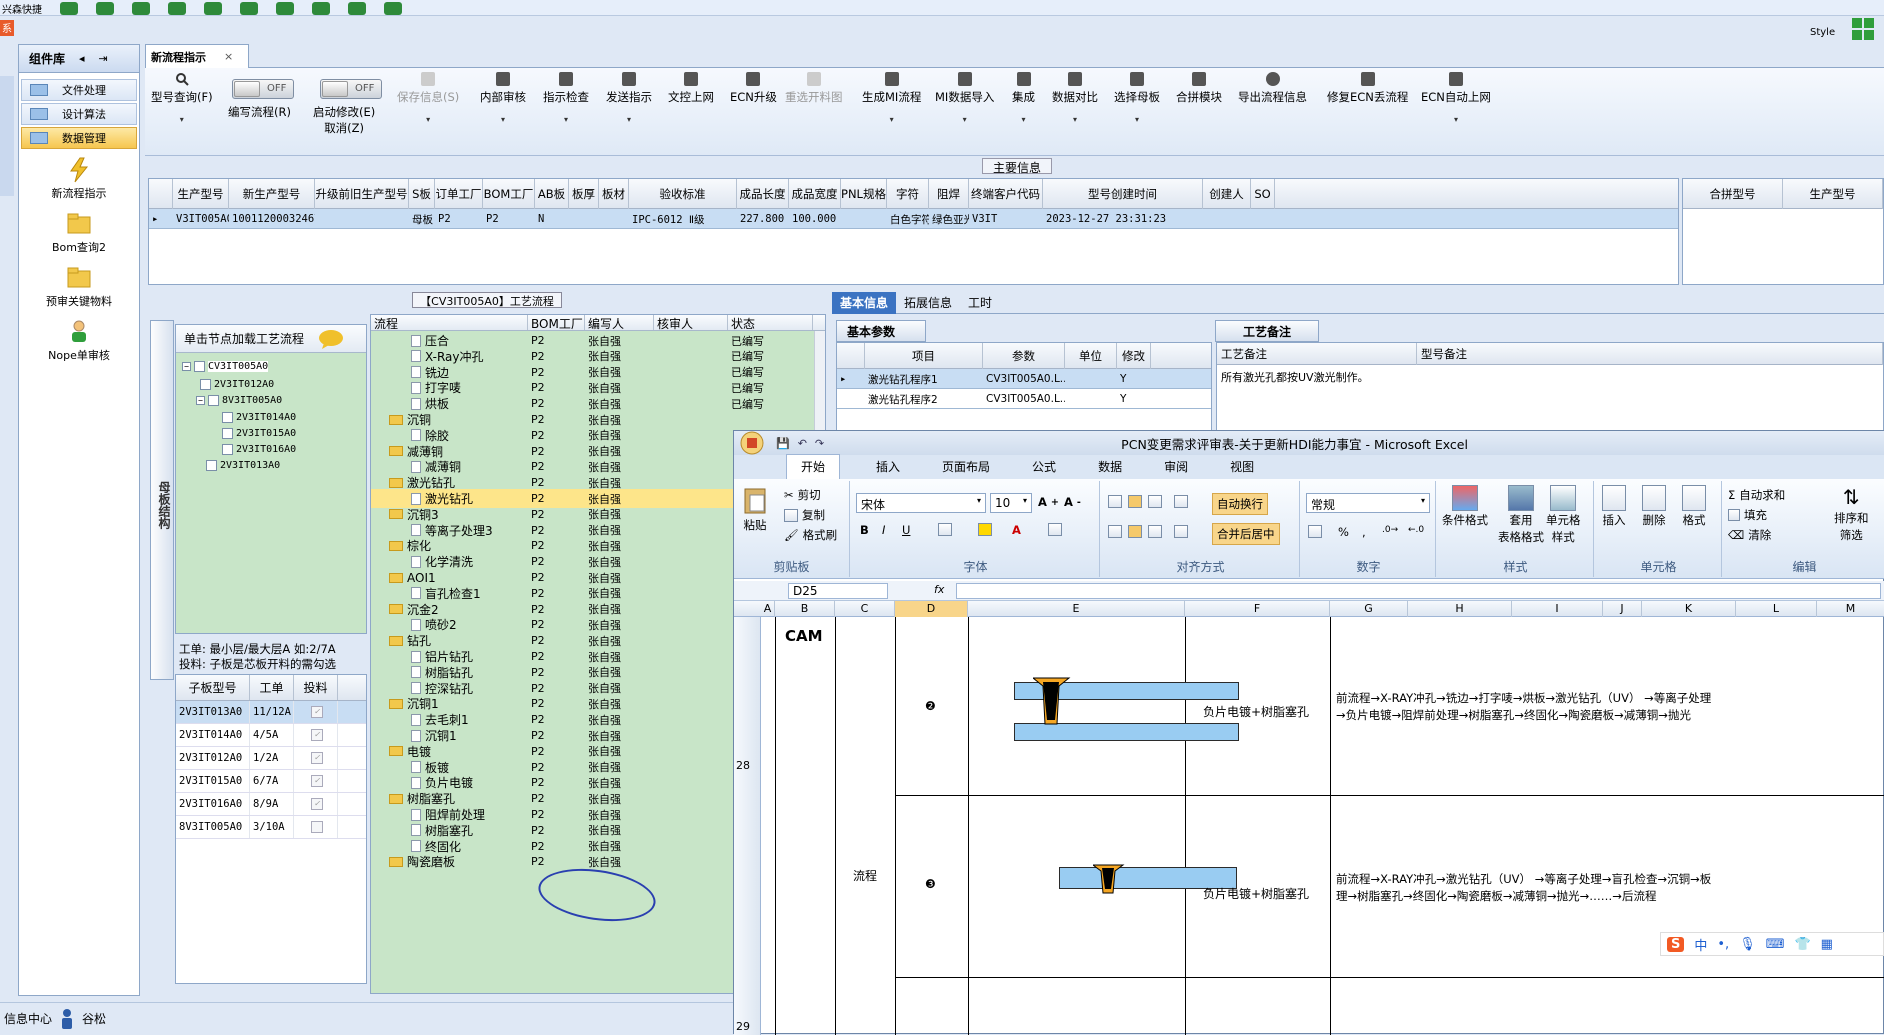 The width and height of the screenshot is (1884, 1035). I want to click on grid-cell: 母板, so click(422, 219).